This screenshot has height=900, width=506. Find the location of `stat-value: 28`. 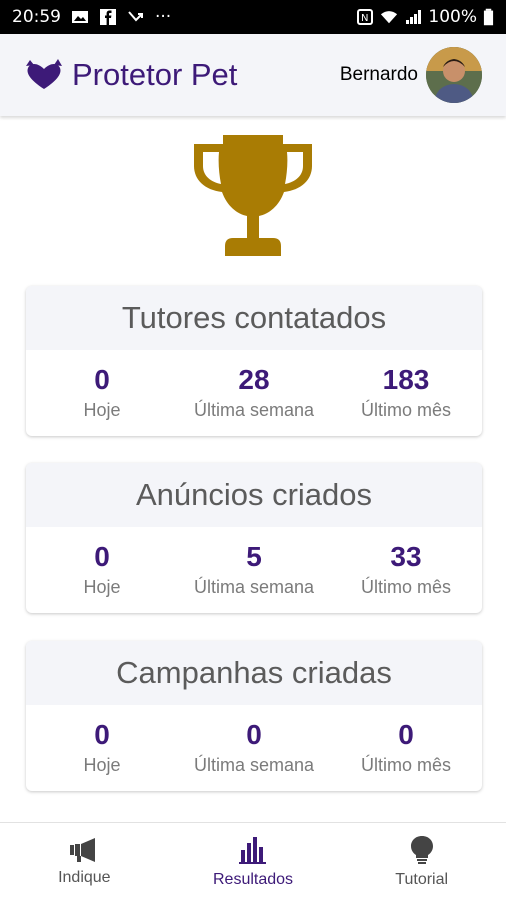

stat-value: 28 is located at coordinates (254, 379).